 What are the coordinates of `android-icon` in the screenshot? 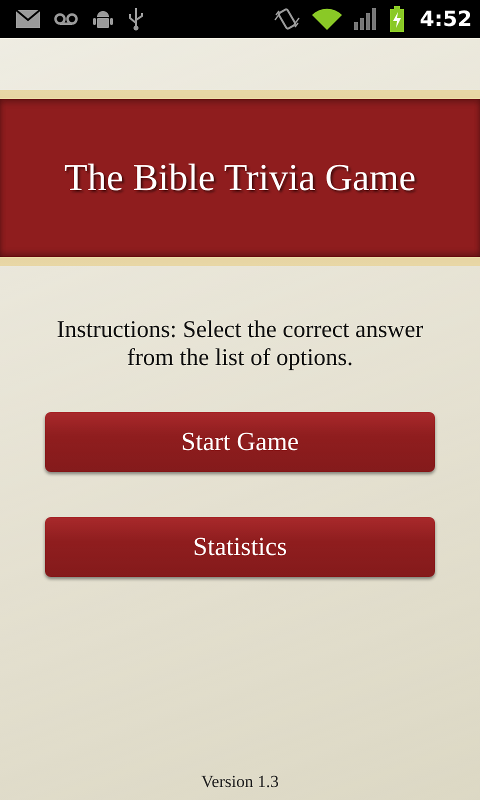 It's located at (103, 19).